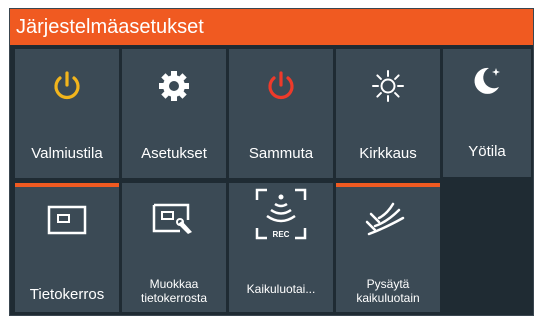 Image resolution: width=543 pixels, height=324 pixels. What do you see at coordinates (67, 247) in the screenshot?
I see `data-overlay-button: Tietokerros` at bounding box center [67, 247].